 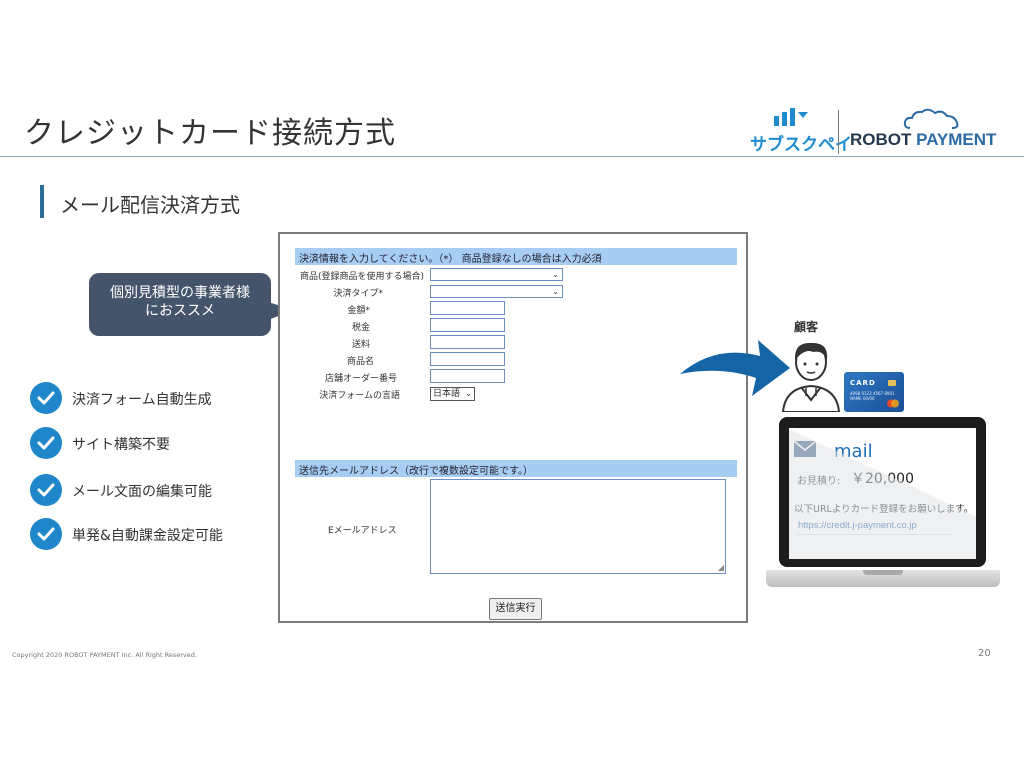 I want to click on payment-type-select: ⌄, so click(x=496, y=291).